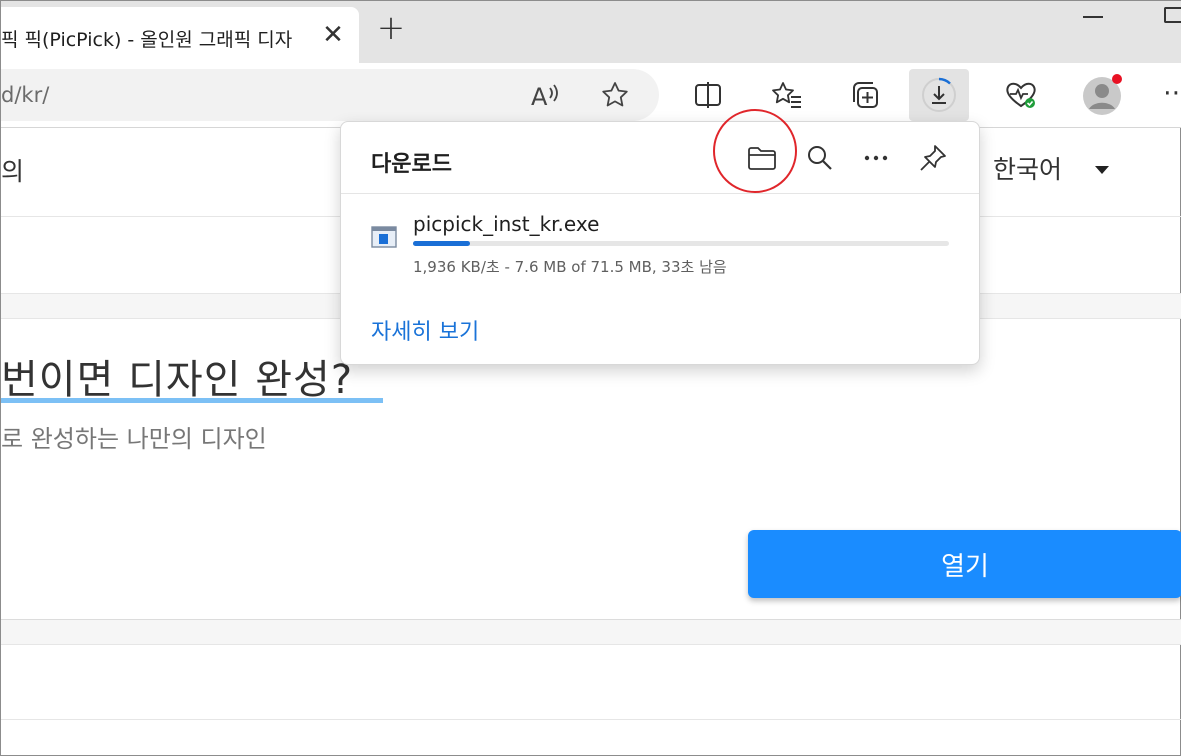  Describe the element at coordinates (1027, 168) in the screenshot. I see `language-selector: 한국어` at that location.